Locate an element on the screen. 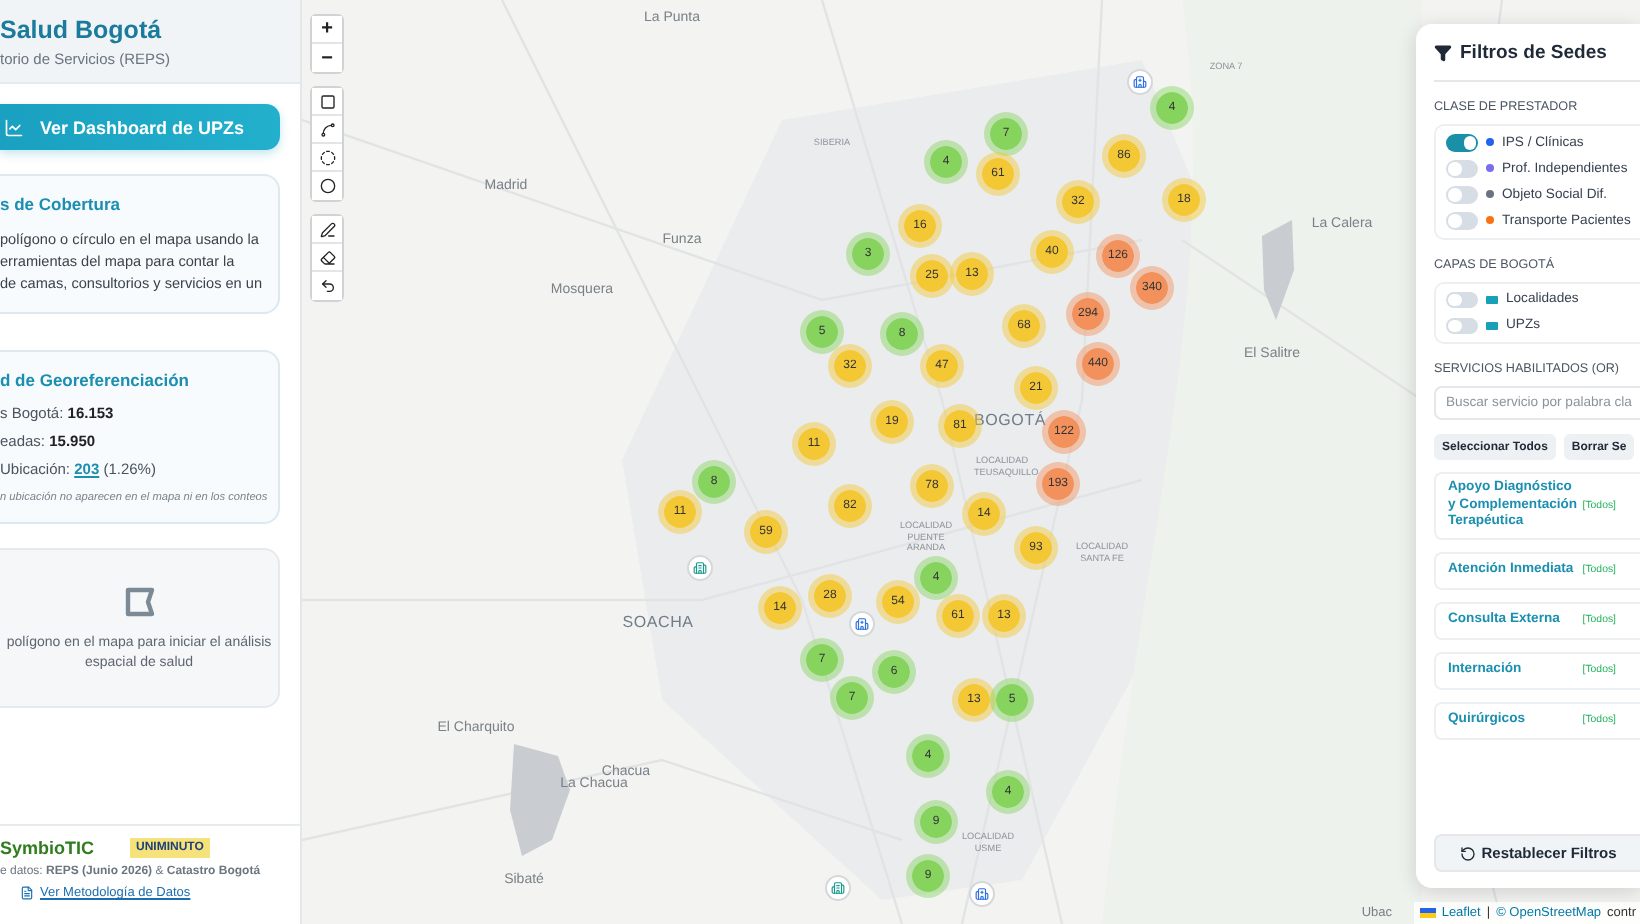 The image size is (1640, 924). rectangle-draw-icon is located at coordinates (327, 102).